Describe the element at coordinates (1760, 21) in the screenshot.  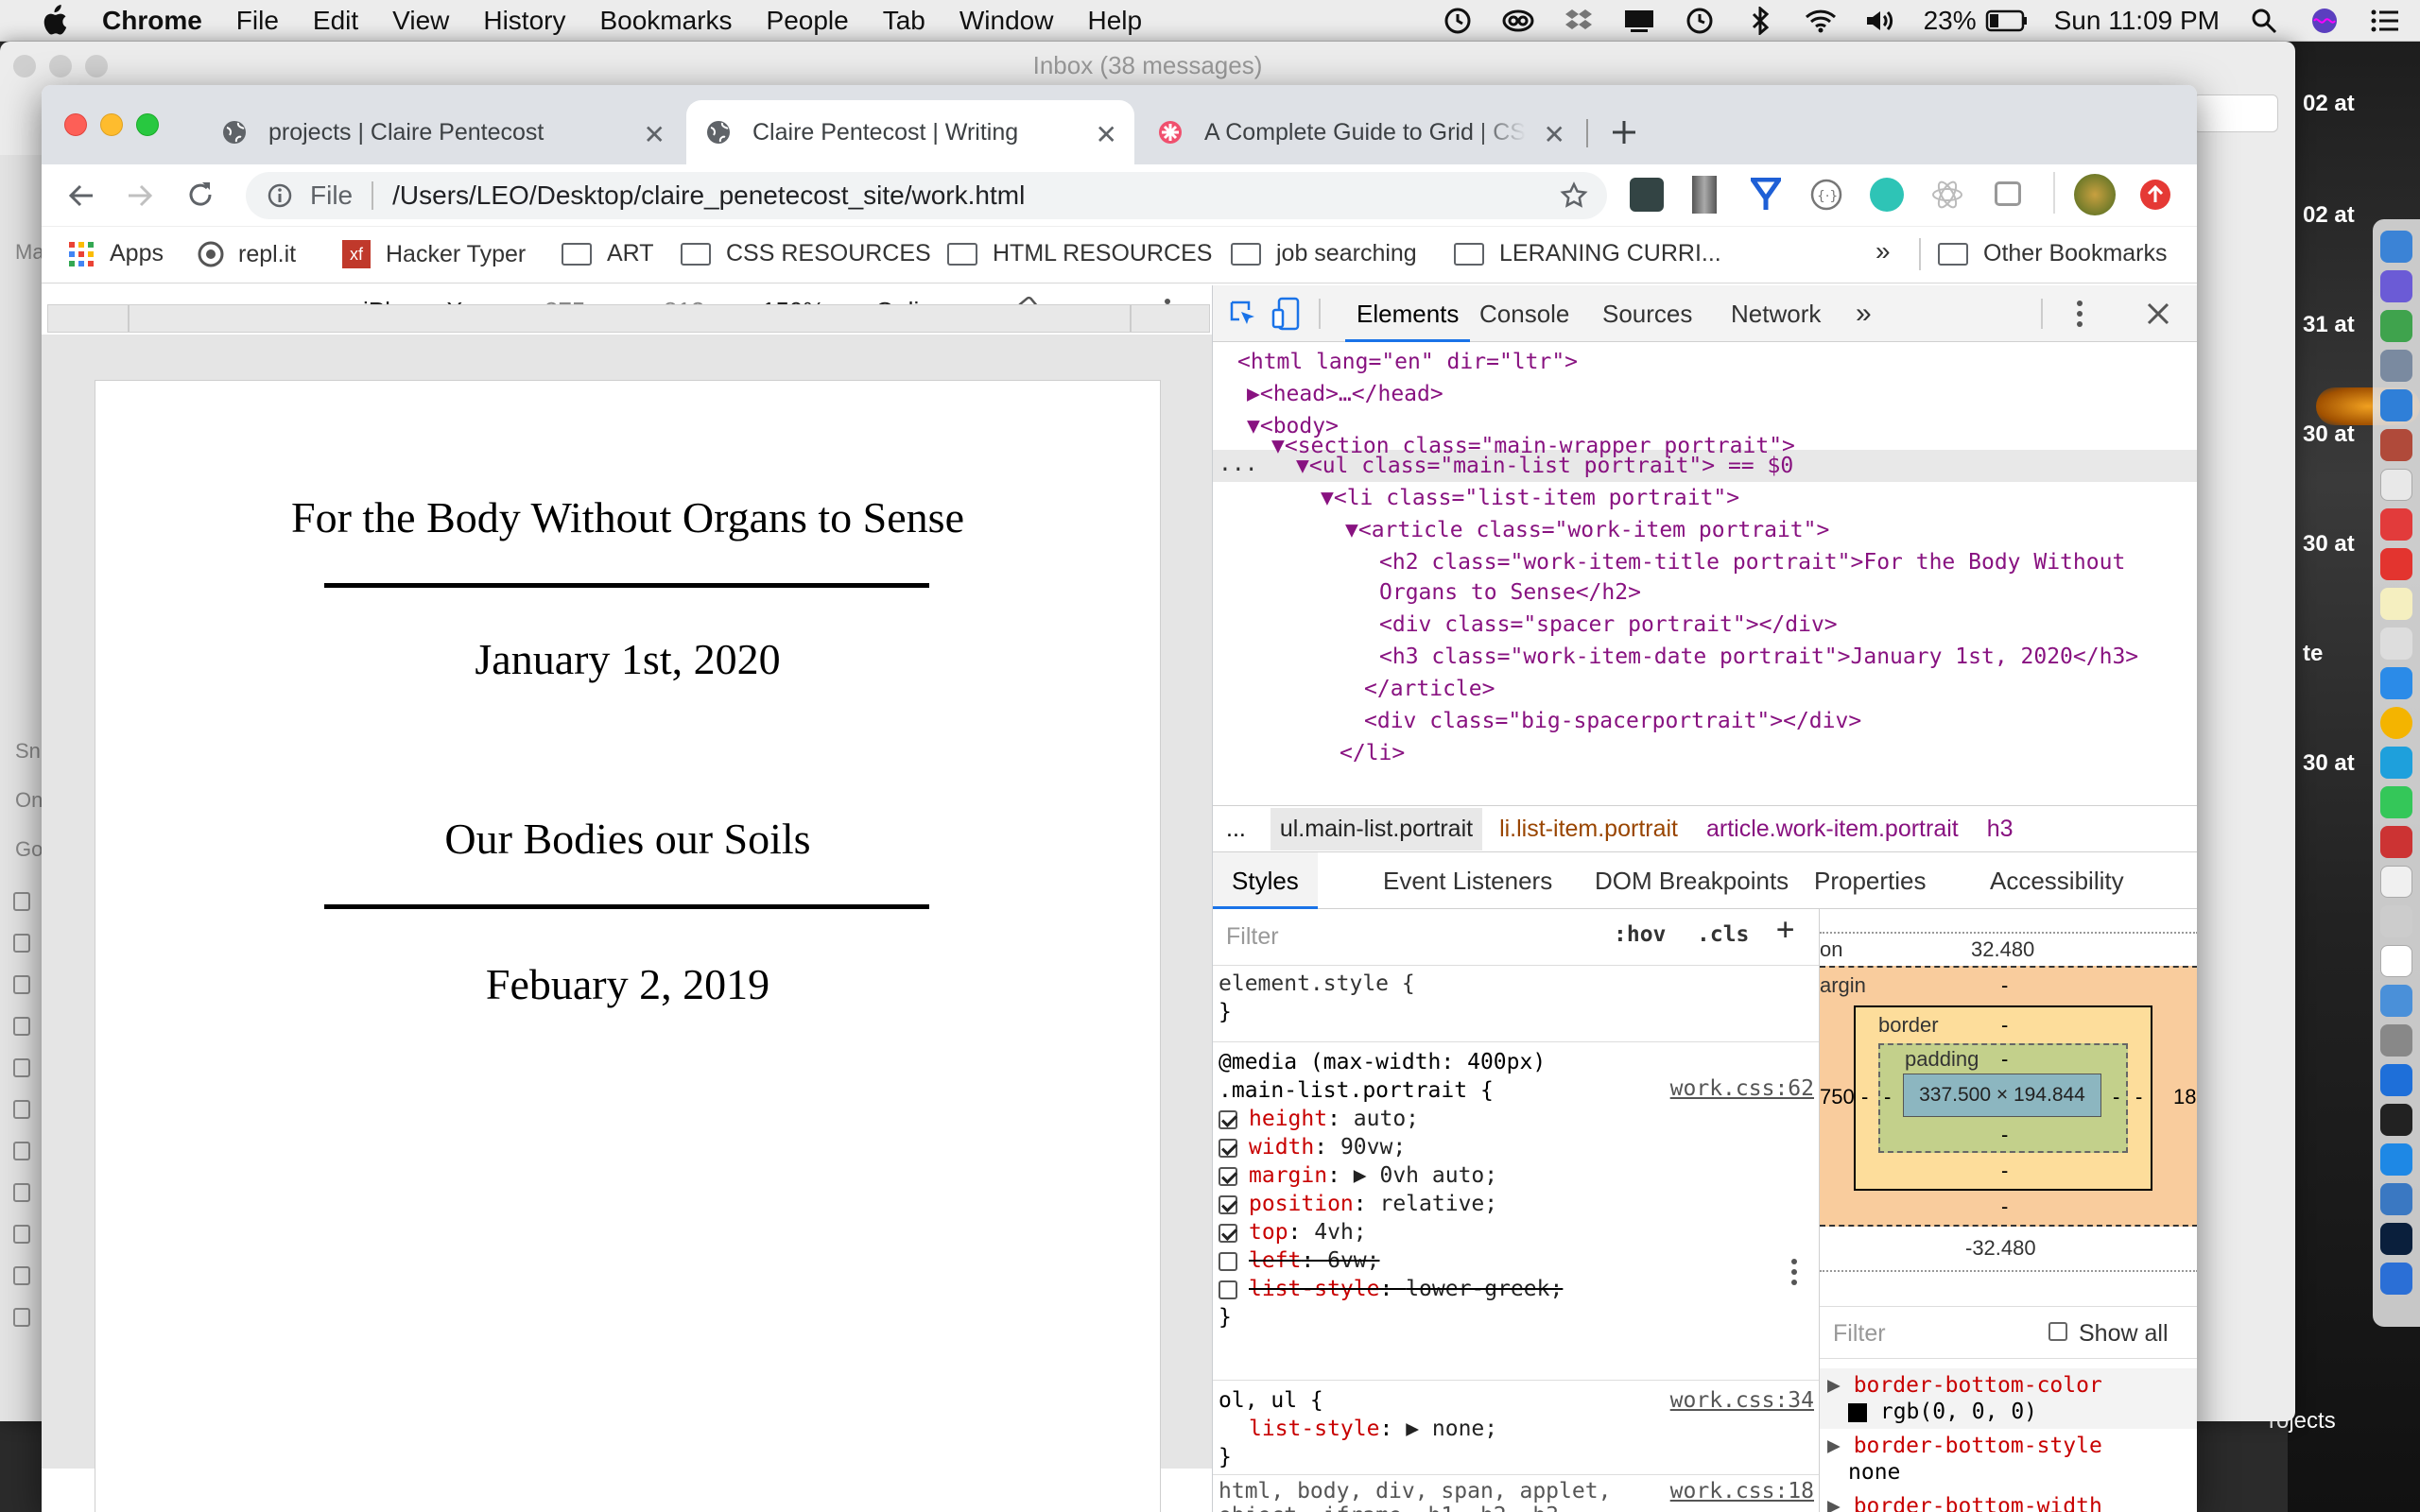
I see `bluetooth-icon` at that location.